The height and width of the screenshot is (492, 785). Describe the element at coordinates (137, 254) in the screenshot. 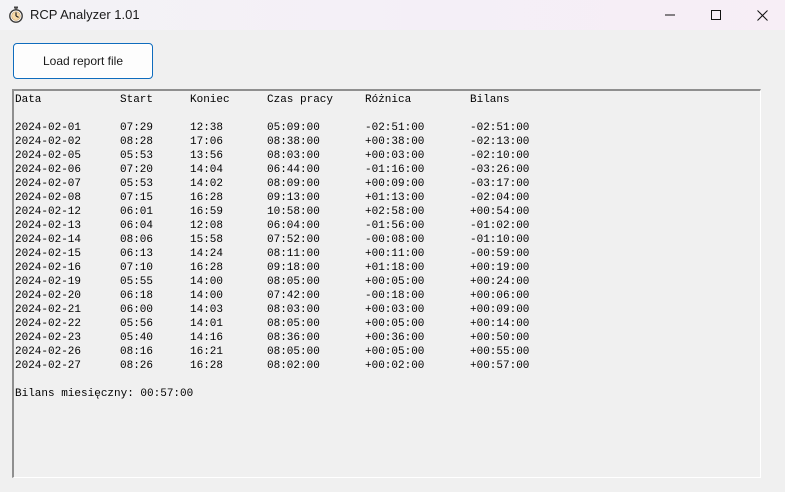

I see `table-cell: 06:13` at that location.